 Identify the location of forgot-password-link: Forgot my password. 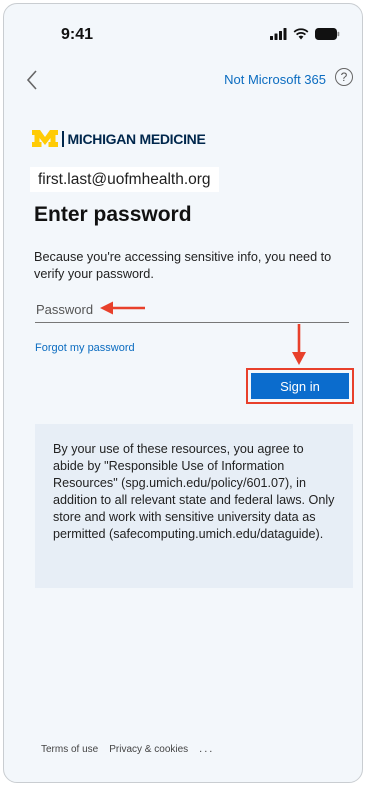
(85, 348).